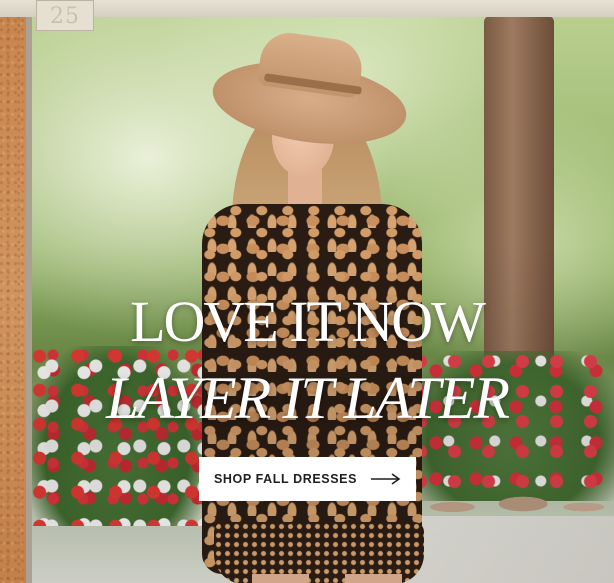 The width and height of the screenshot is (614, 583). I want to click on date-tag: 25, so click(65, 15).